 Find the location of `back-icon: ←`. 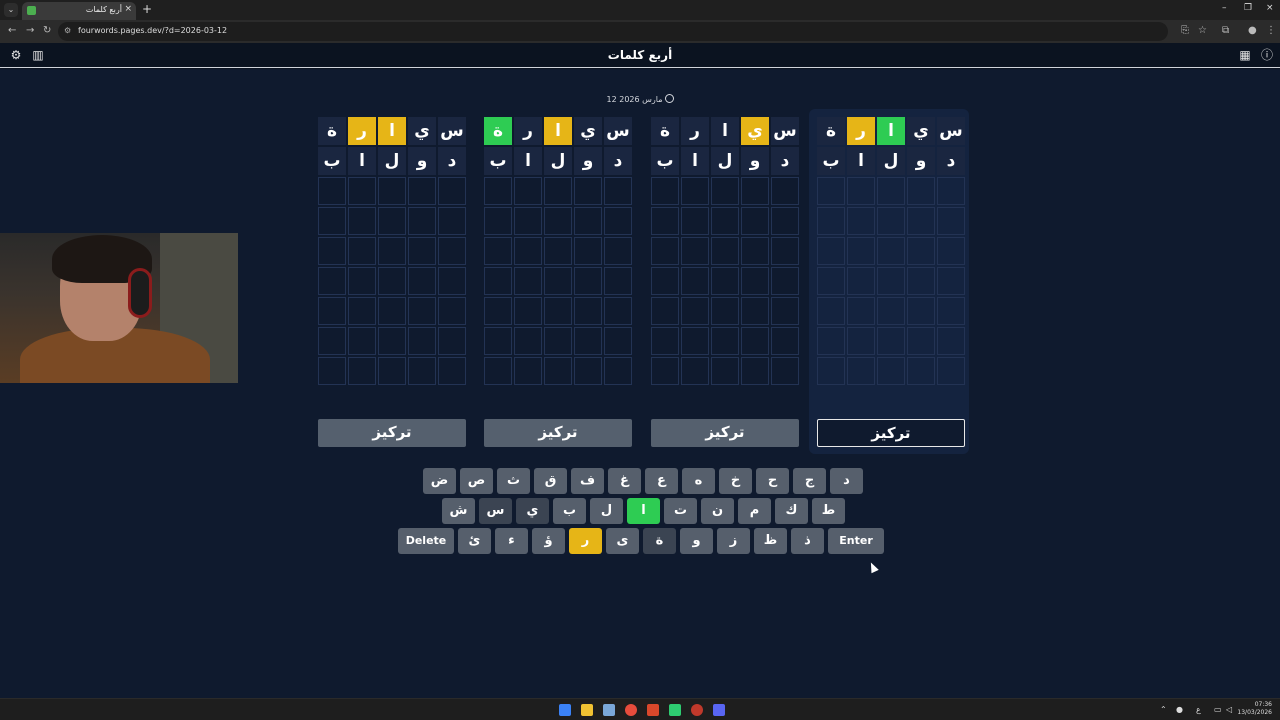

back-icon: ← is located at coordinates (12, 30).